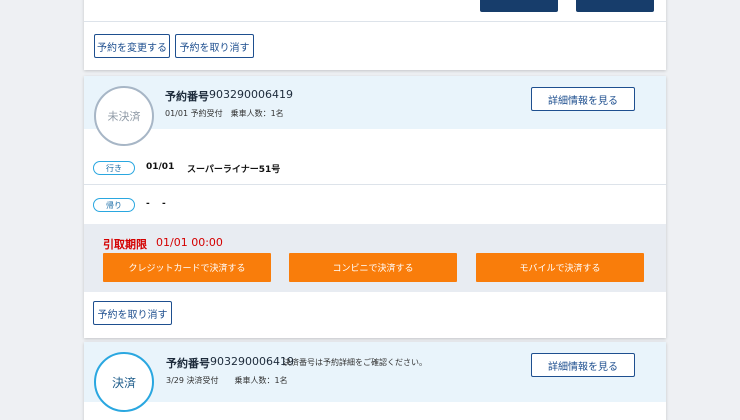  Describe the element at coordinates (160, 167) in the screenshot. I see `outbound-date: 01/01` at that location.